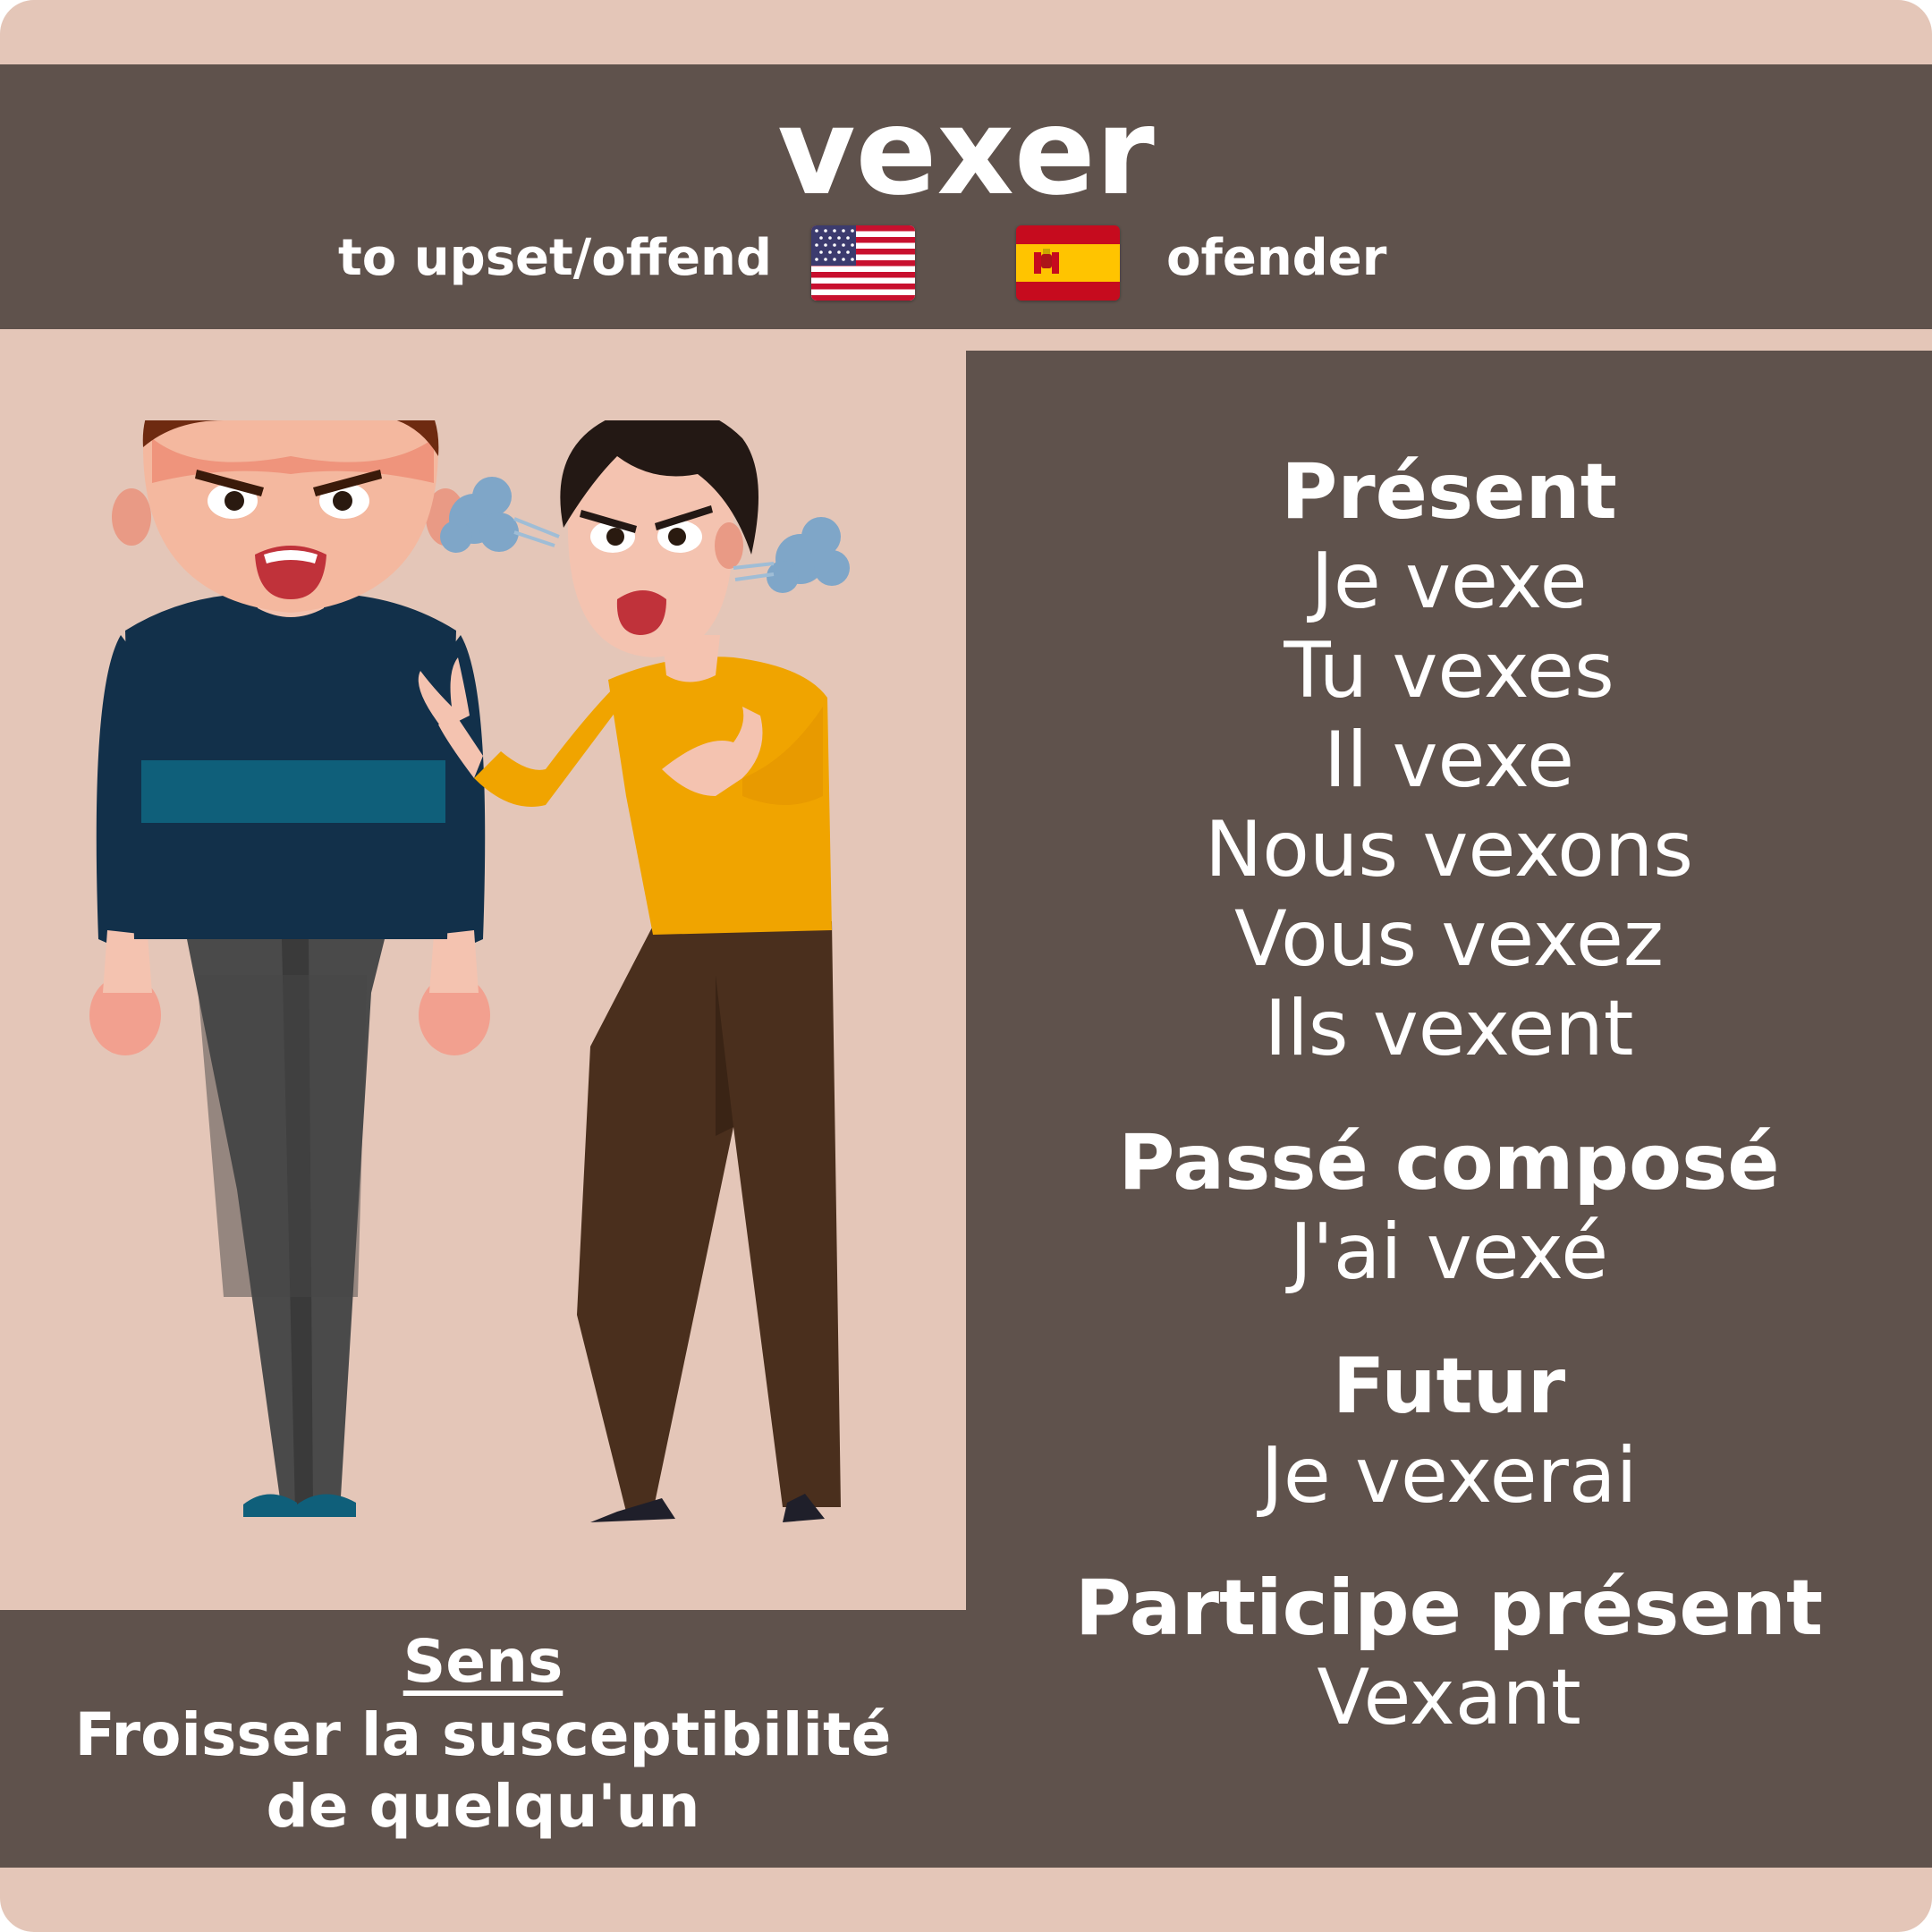  Describe the element at coordinates (1449, 1476) in the screenshot. I see `futur-form: Je vexerai` at that location.